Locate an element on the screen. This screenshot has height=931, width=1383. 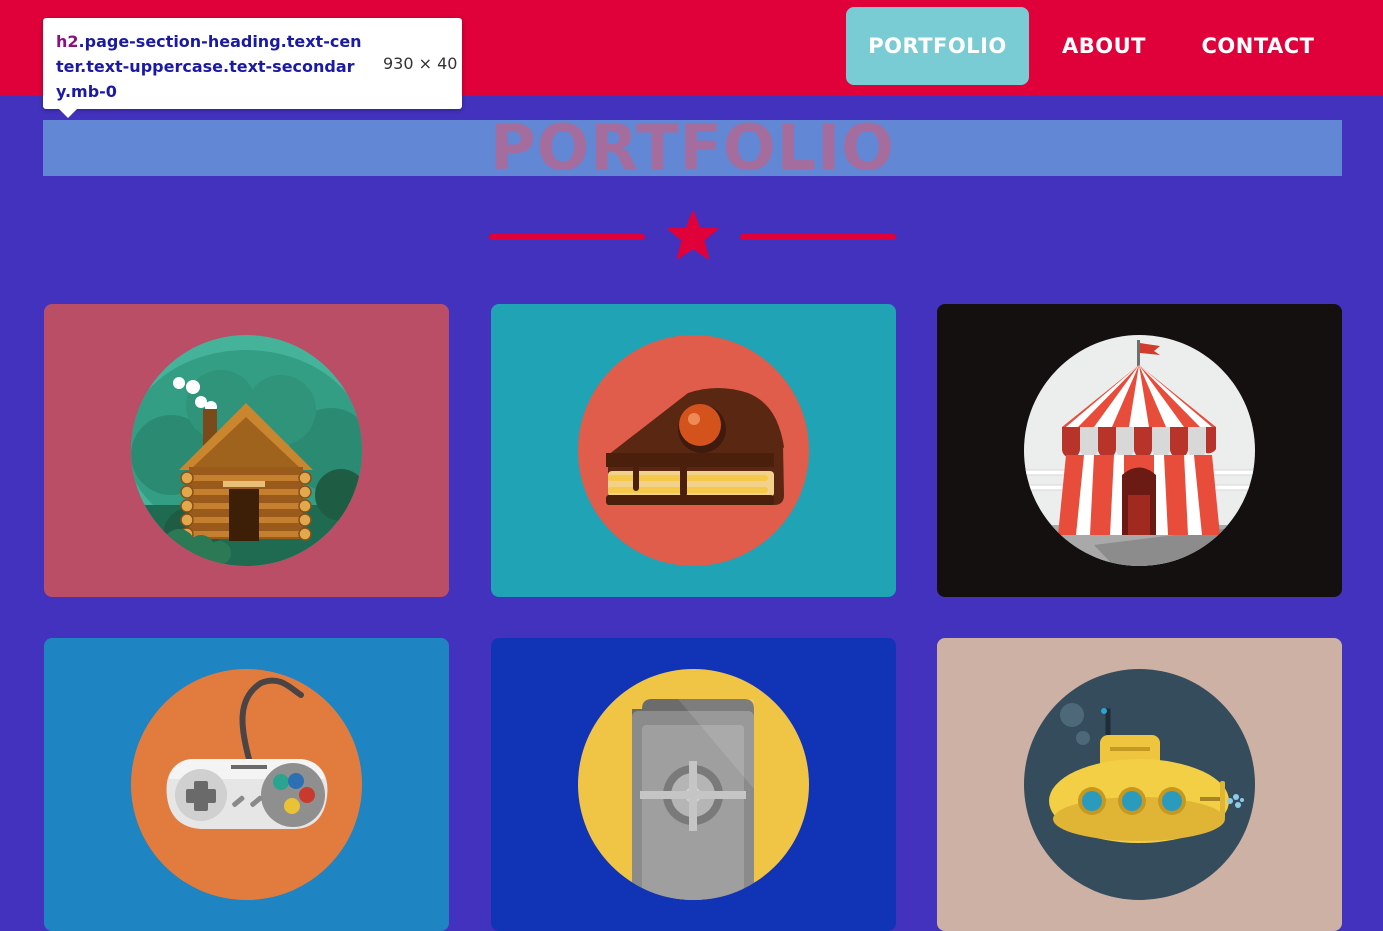
nav-contact-link: CONTACT is located at coordinates (1258, 46).